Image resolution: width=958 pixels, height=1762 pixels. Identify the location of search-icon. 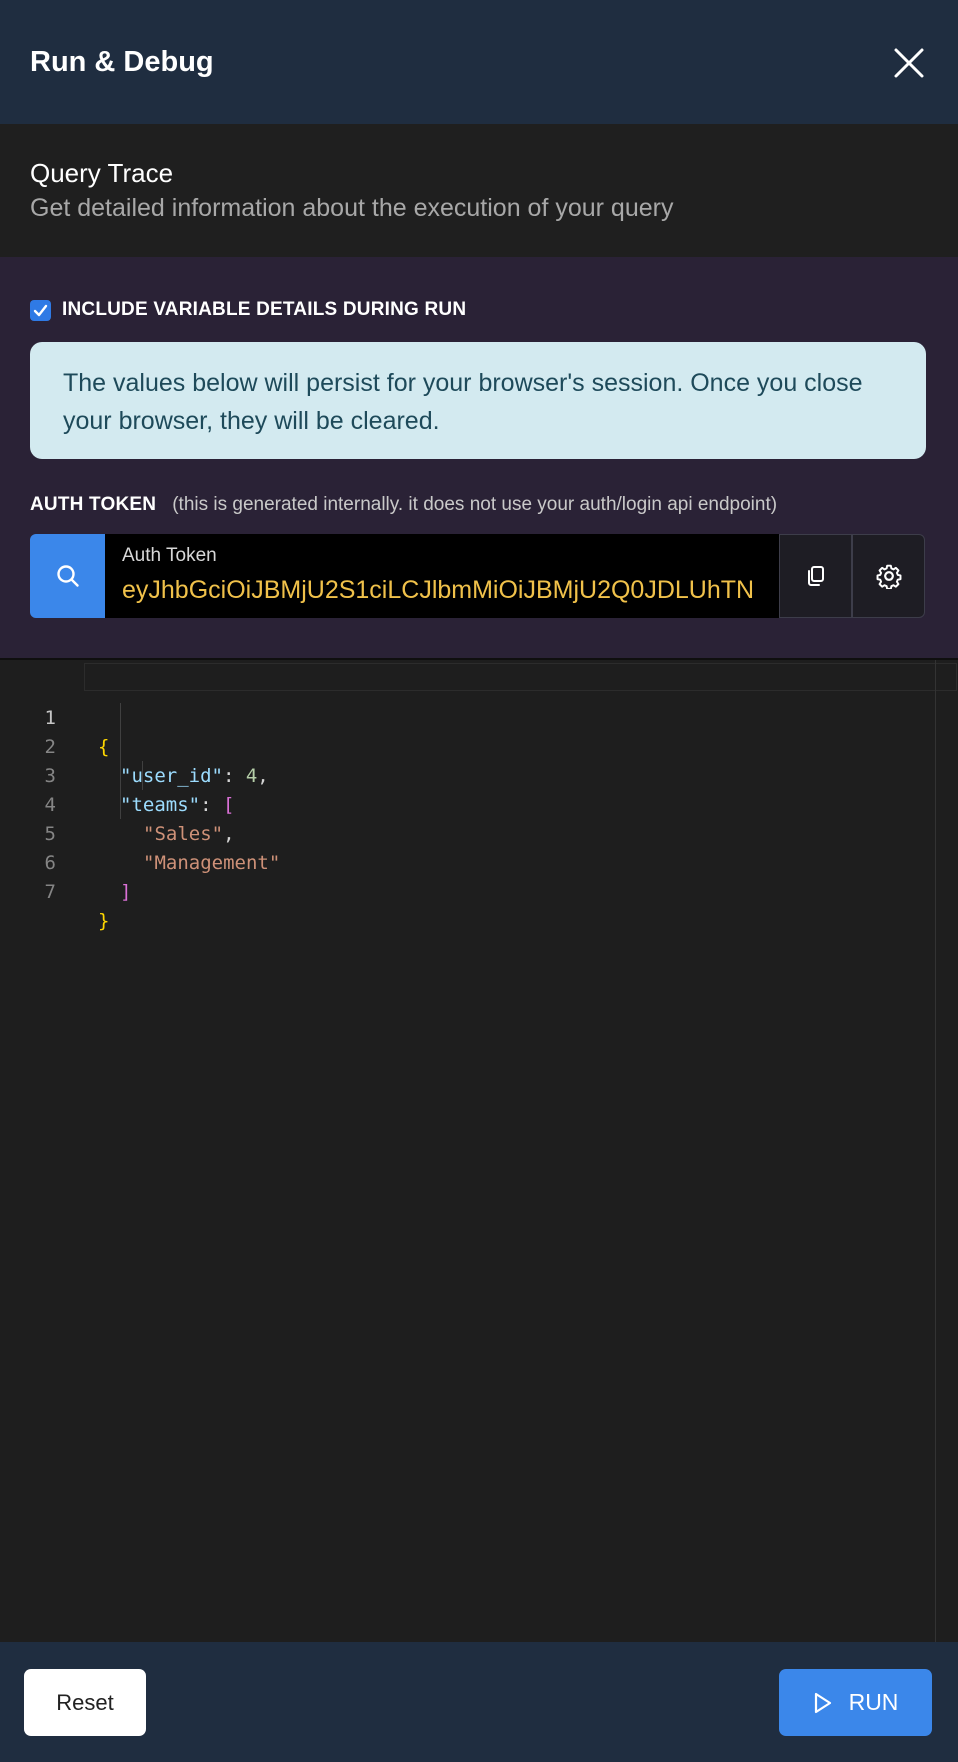
(67, 576).